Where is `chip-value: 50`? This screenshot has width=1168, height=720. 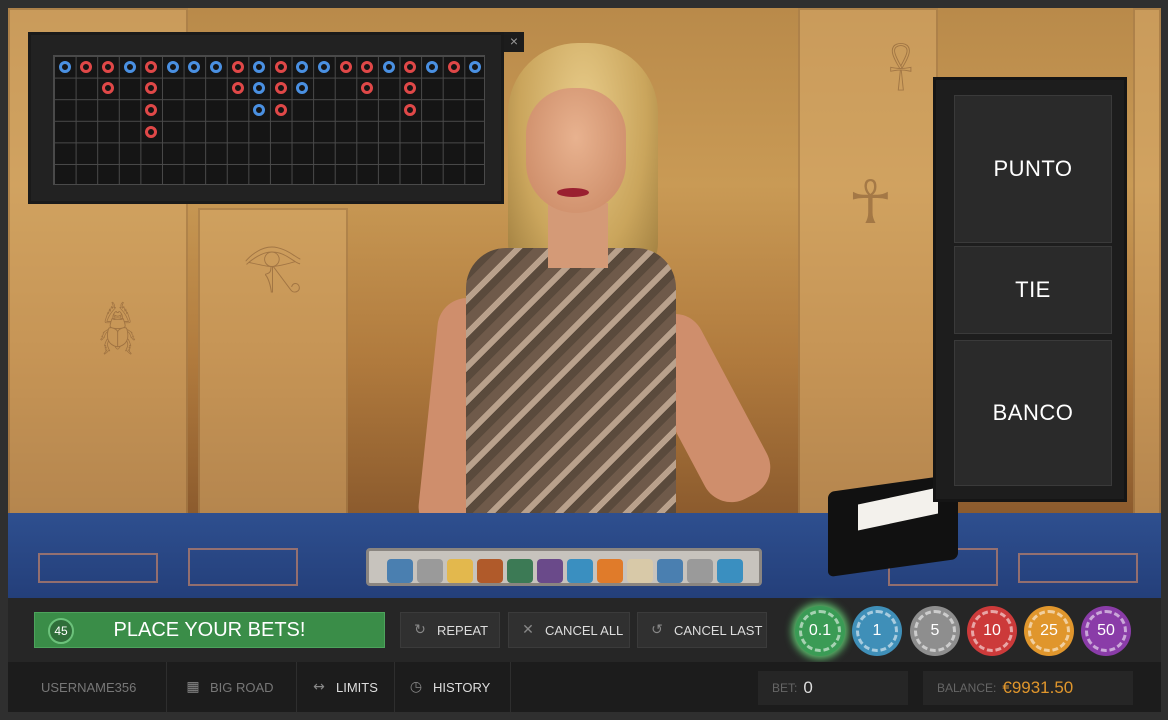 chip-value: 50 is located at coordinates (1106, 630).